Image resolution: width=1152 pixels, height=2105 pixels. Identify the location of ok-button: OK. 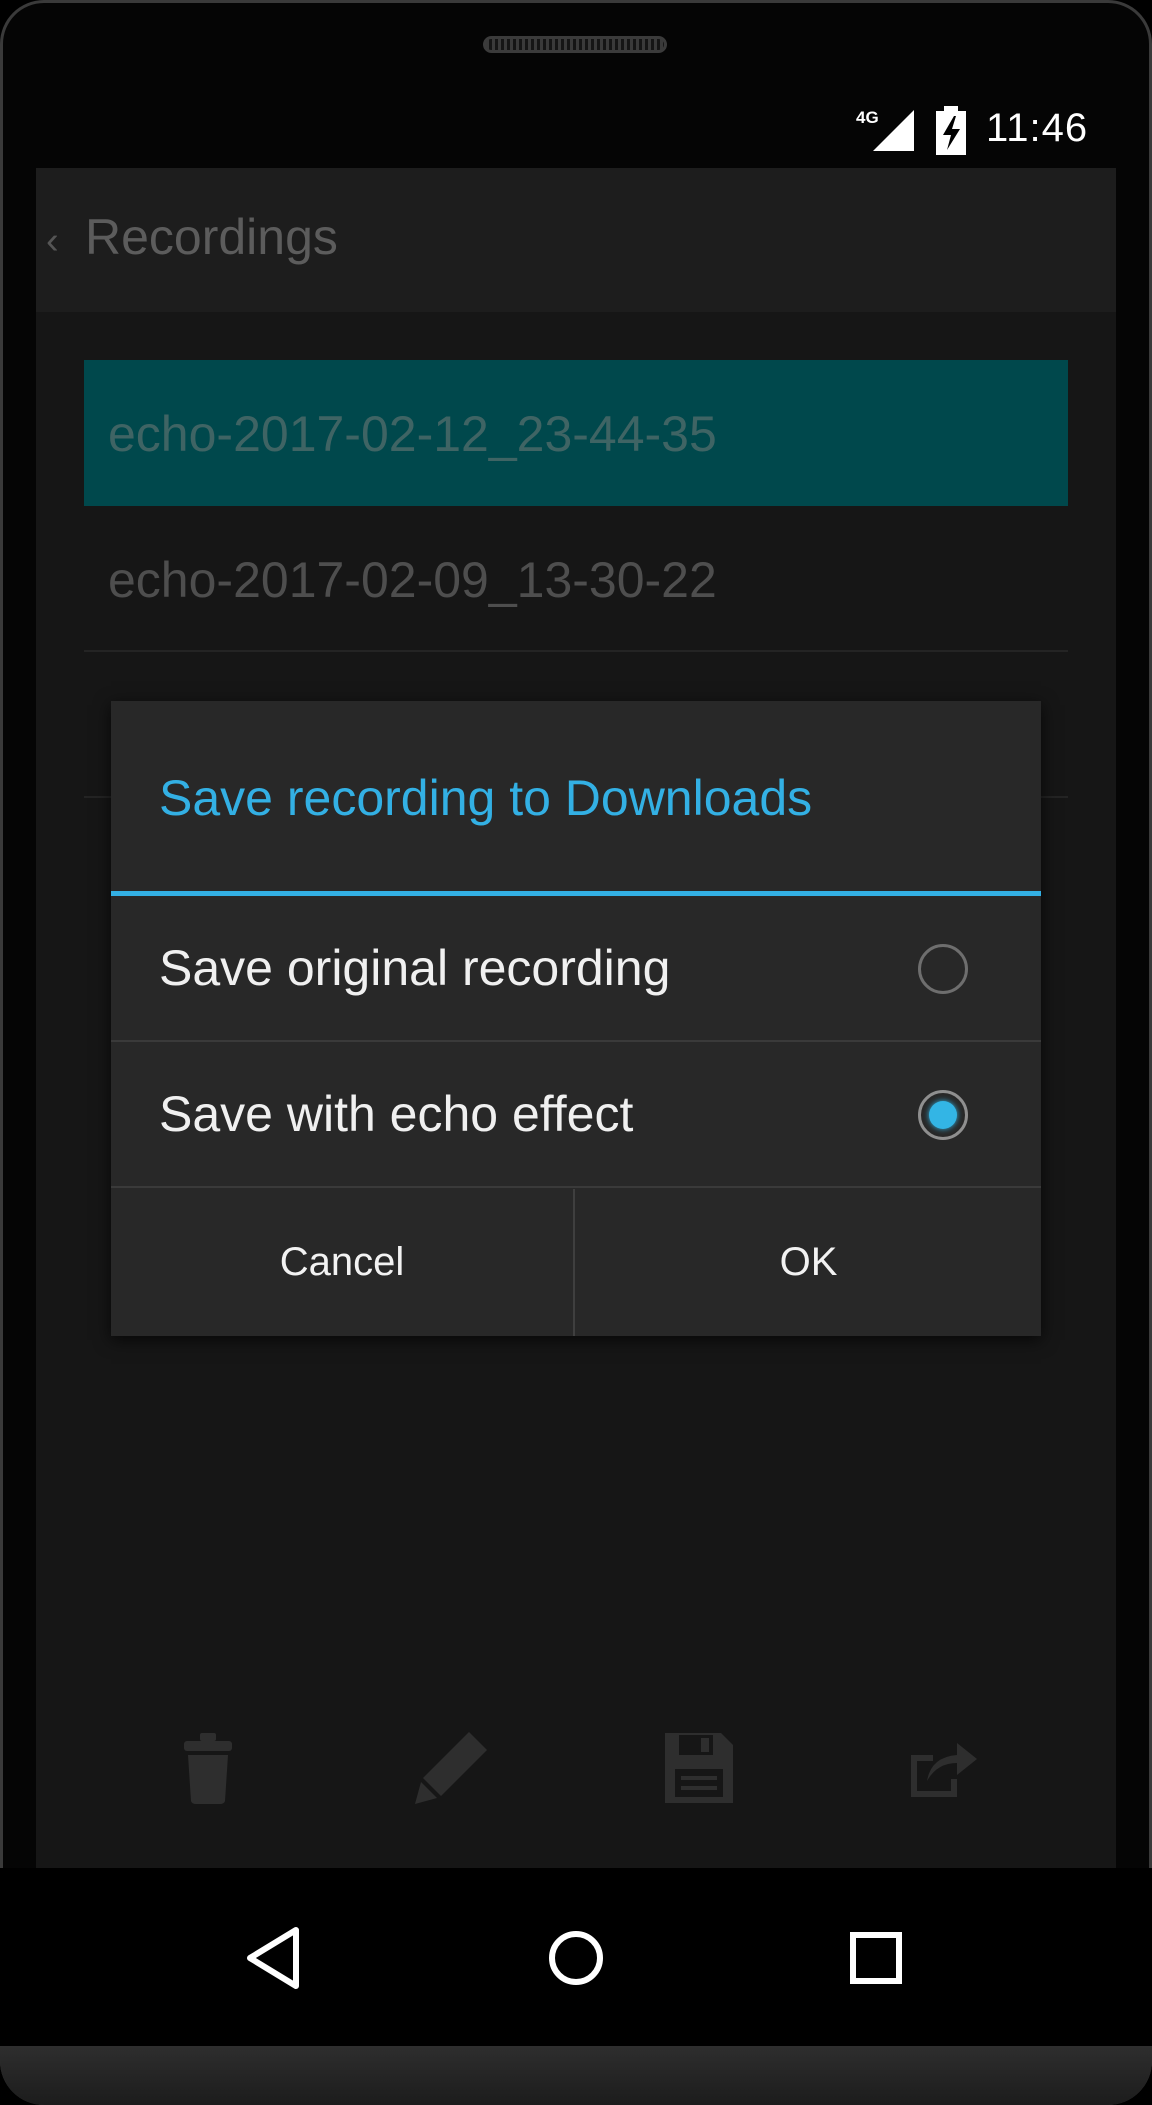
(808, 1262).